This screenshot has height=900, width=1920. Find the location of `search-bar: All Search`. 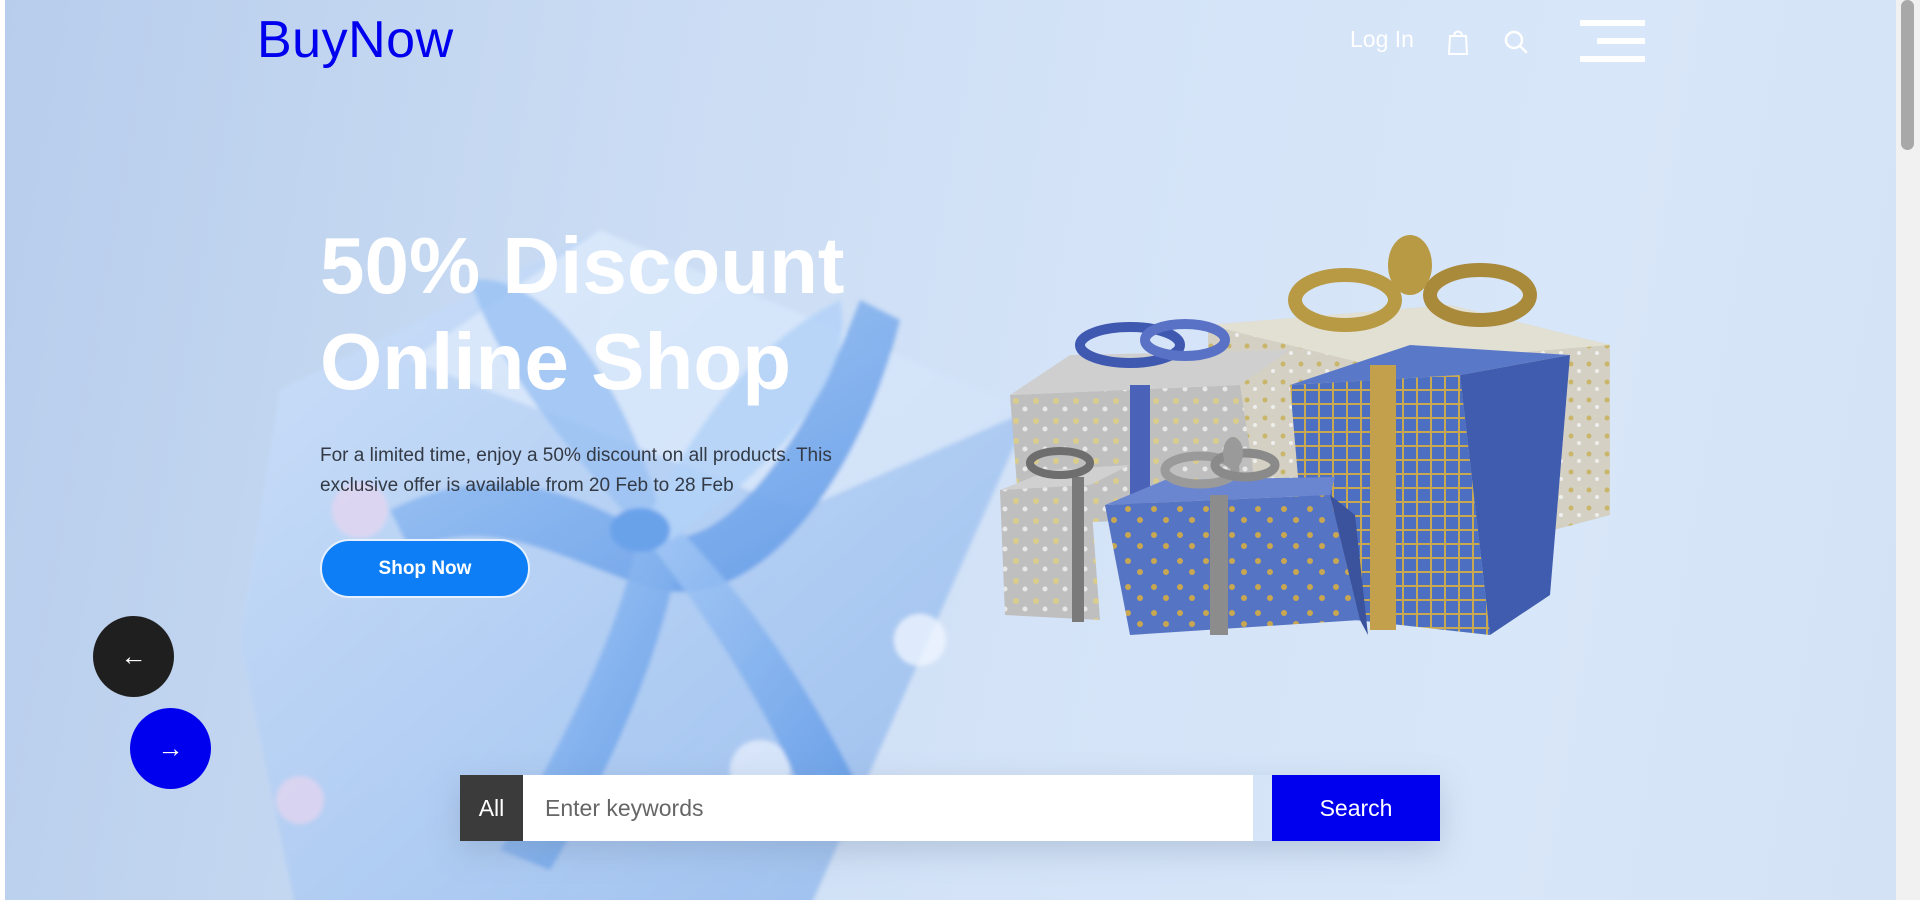

search-bar: All Search is located at coordinates (950, 808).